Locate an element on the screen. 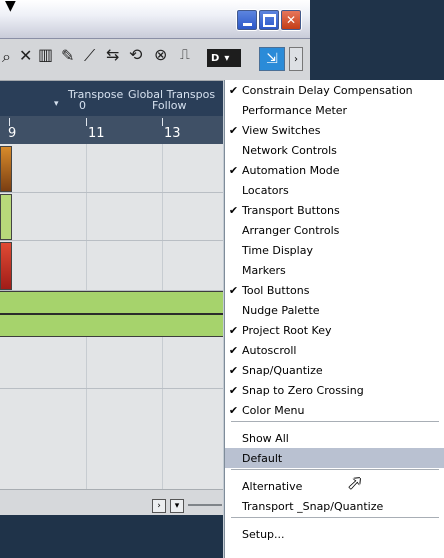 The height and width of the screenshot is (558, 444). mouse-cursor-icon: ➚ is located at coordinates (355, 483).